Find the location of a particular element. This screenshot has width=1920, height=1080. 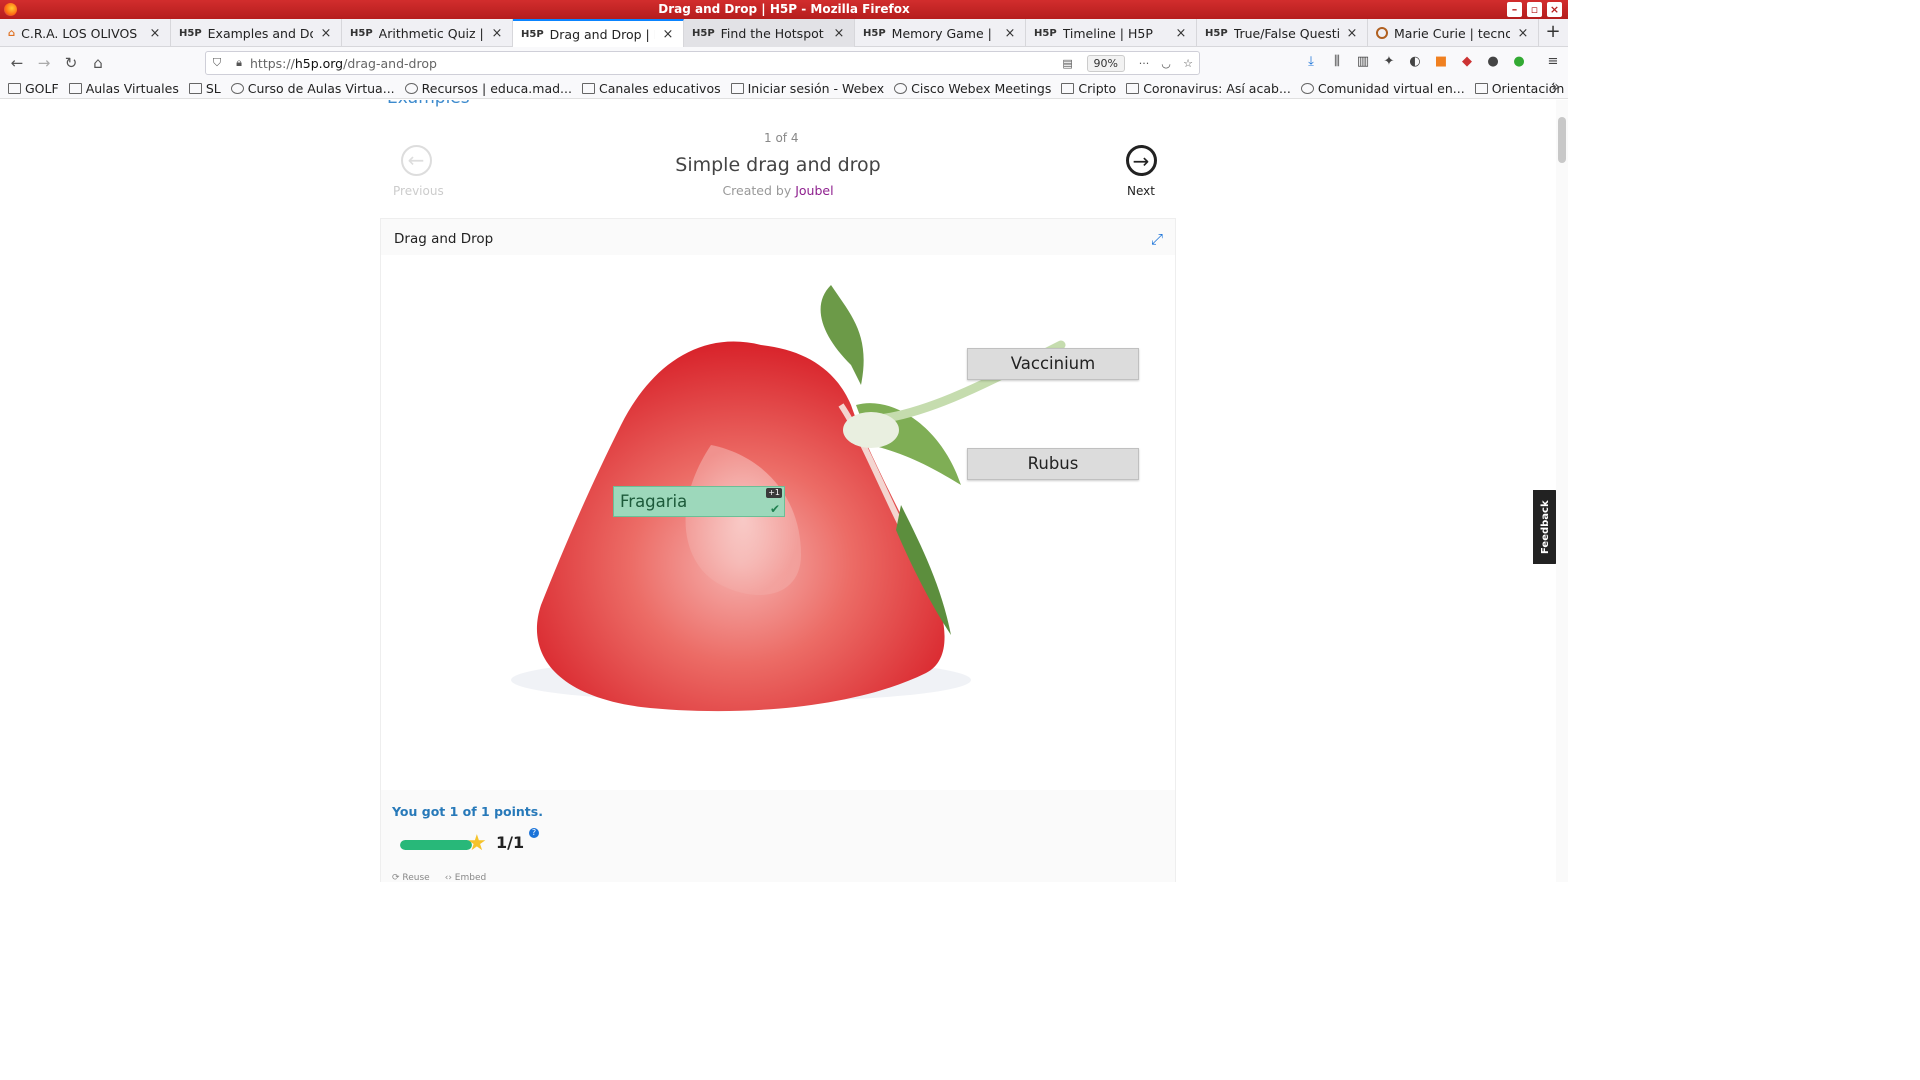

tab-label: Examples and Downlo is located at coordinates (260, 33).